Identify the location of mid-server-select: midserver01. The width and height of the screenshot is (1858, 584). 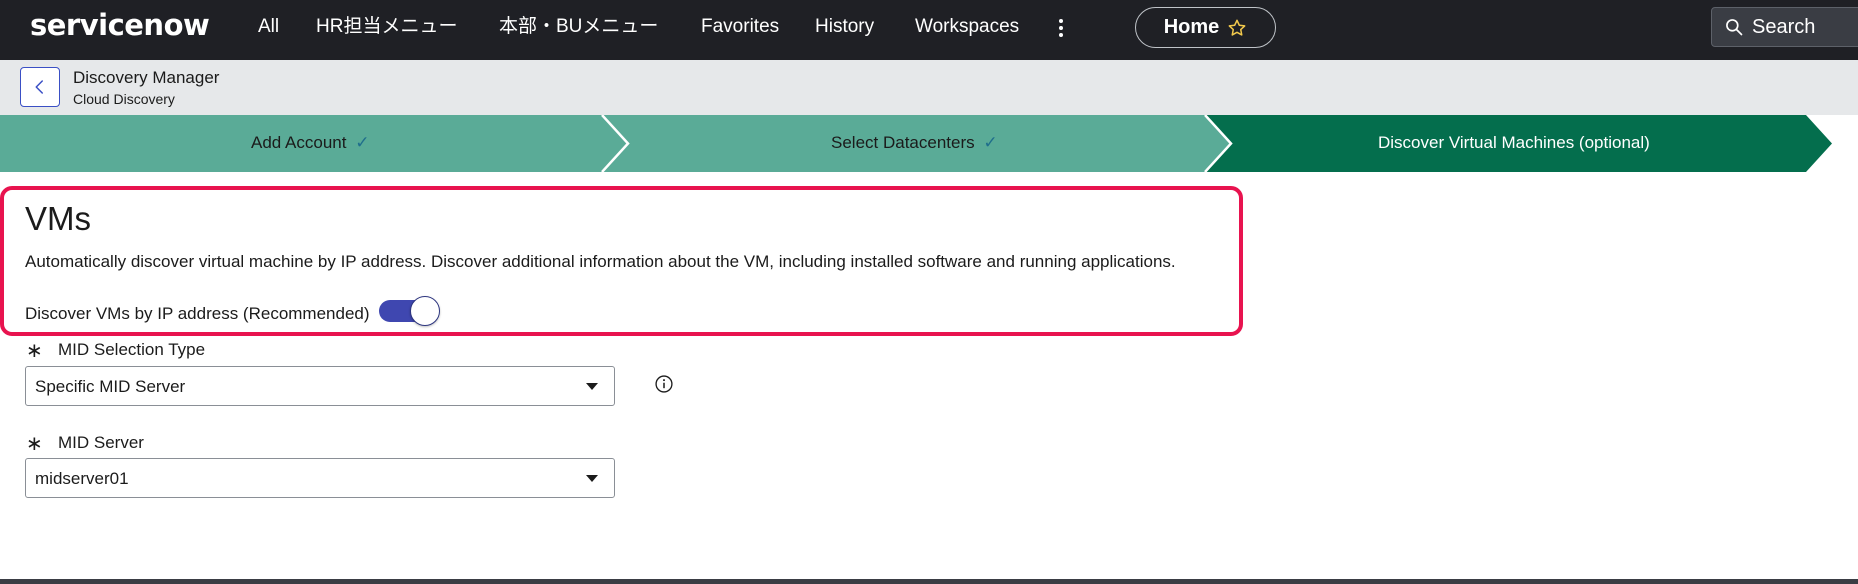
(320, 478).